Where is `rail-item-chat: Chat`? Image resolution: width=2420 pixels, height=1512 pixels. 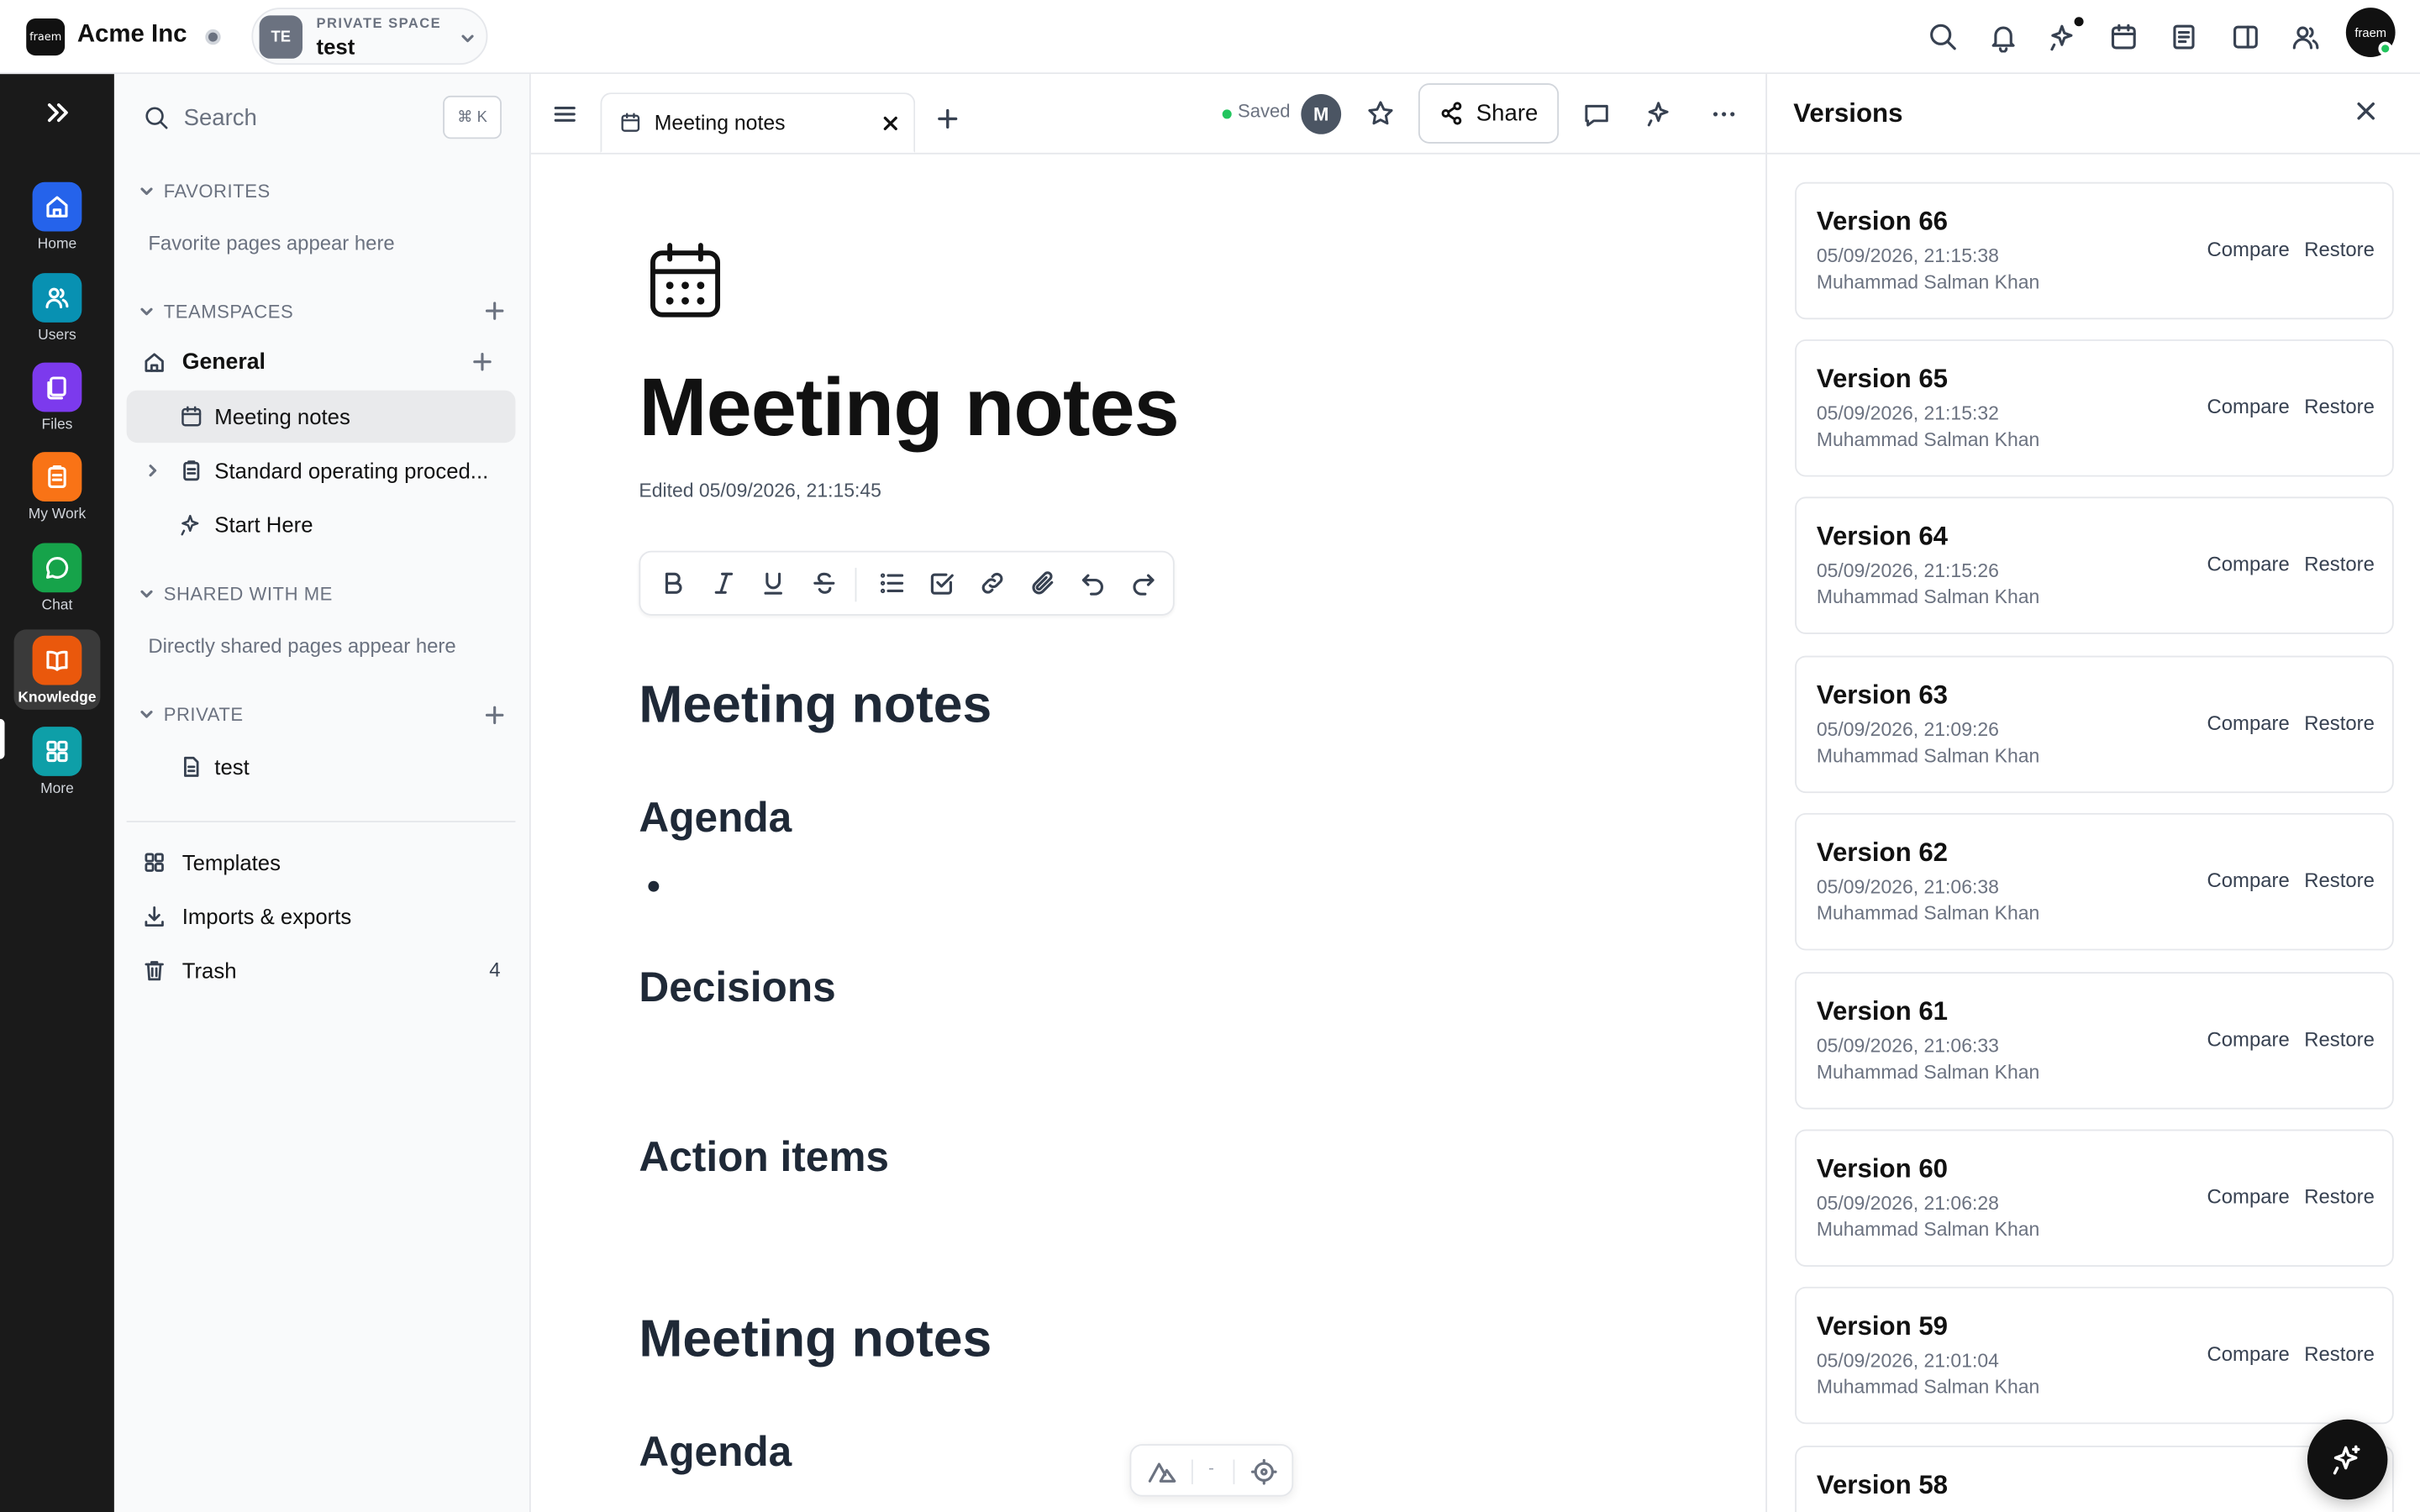
rail-item-chat: Chat is located at coordinates (58, 586).